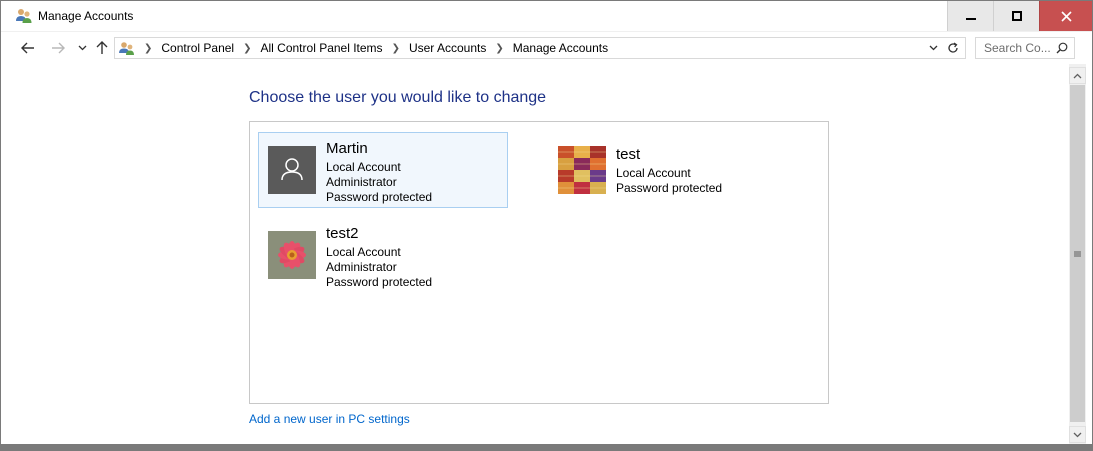 The width and height of the screenshot is (1093, 451). I want to click on close-icon, so click(1066, 16).